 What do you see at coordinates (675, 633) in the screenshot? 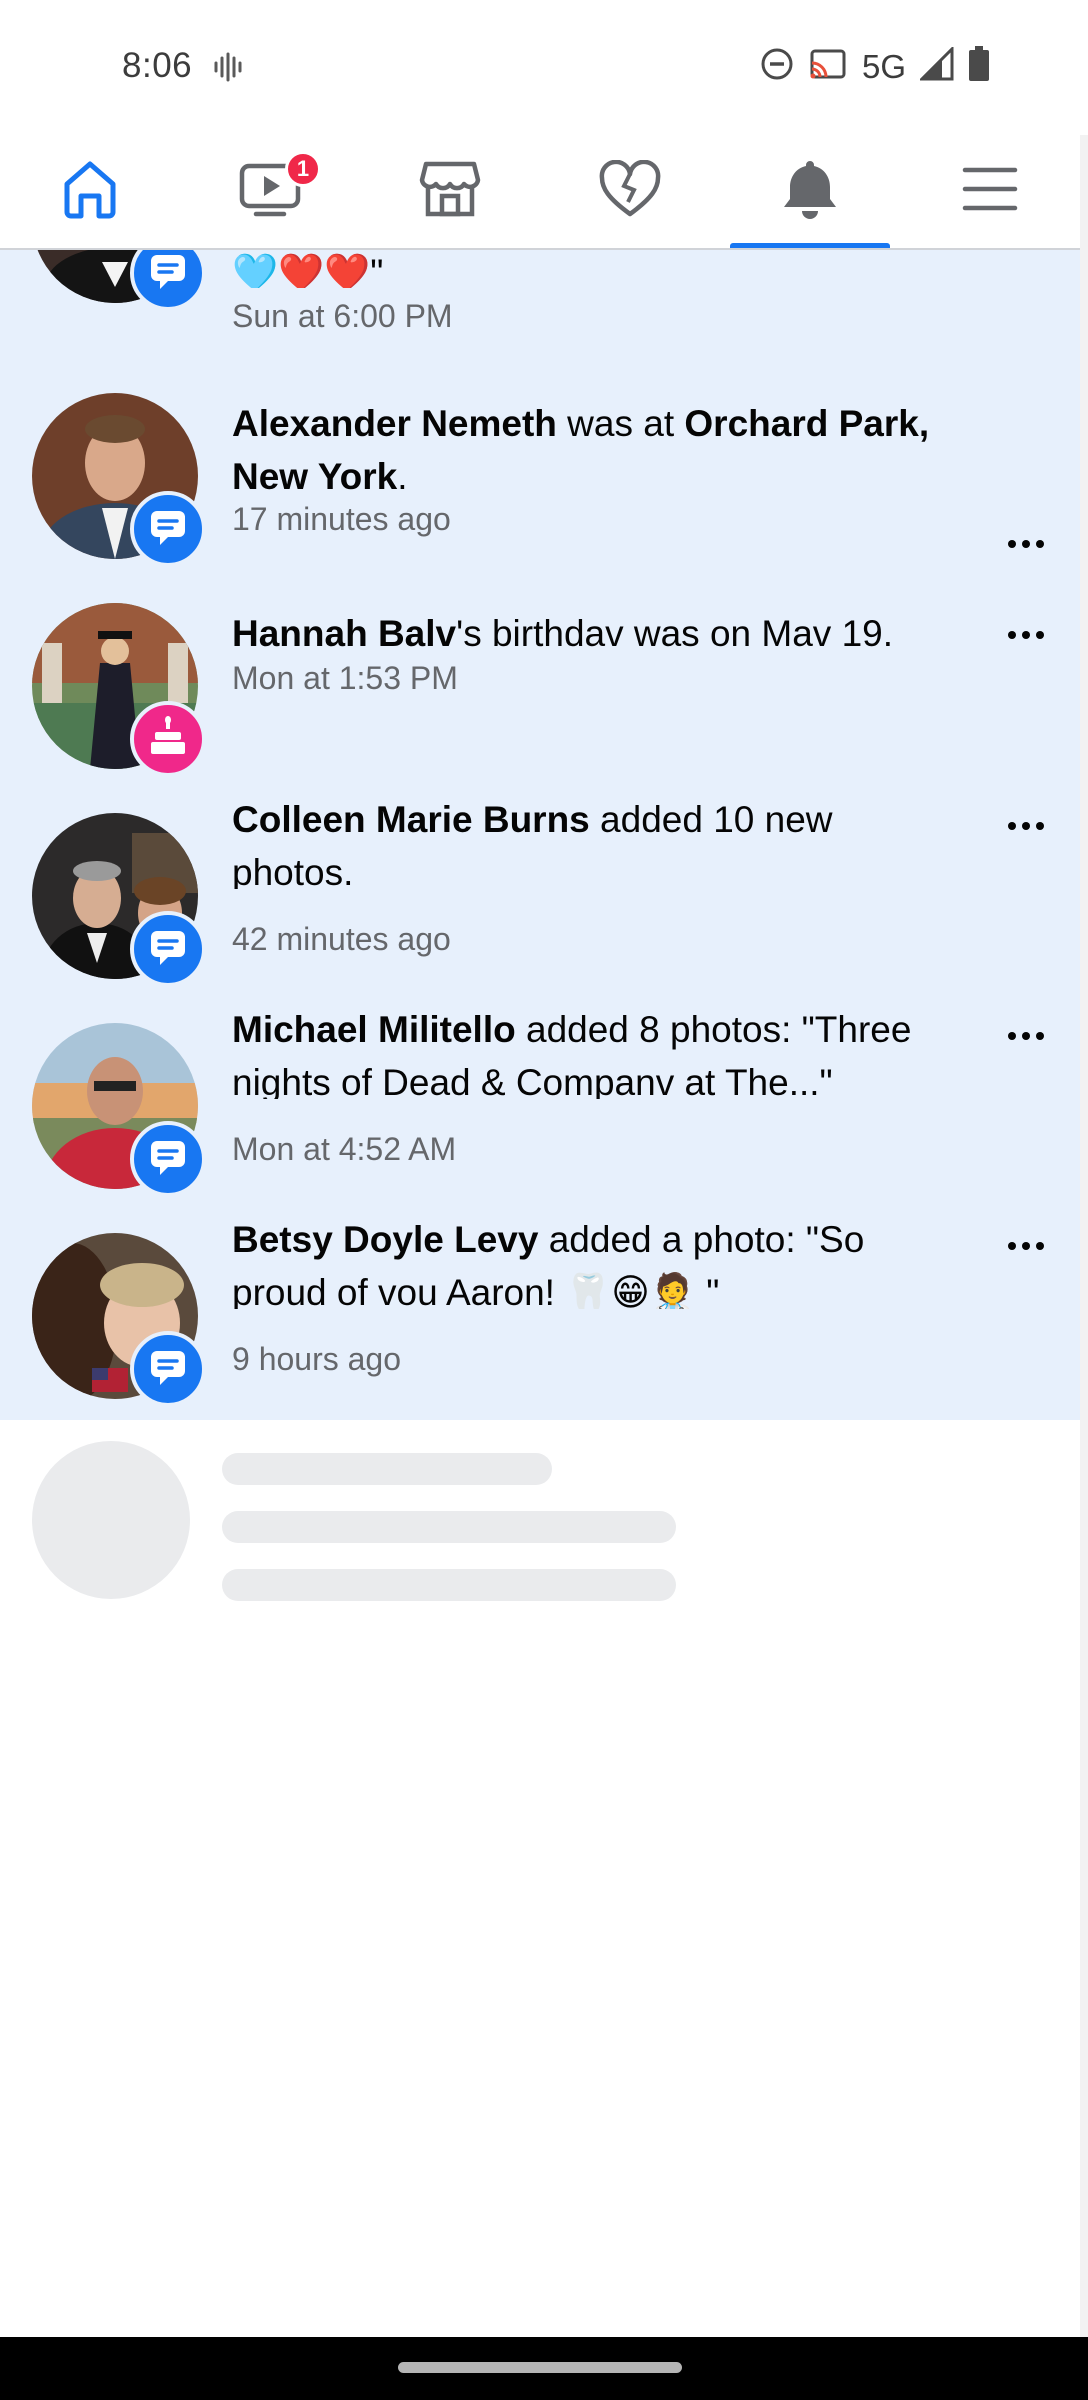
I see `notification-body: 's birthdav was on Mav 19.` at bounding box center [675, 633].